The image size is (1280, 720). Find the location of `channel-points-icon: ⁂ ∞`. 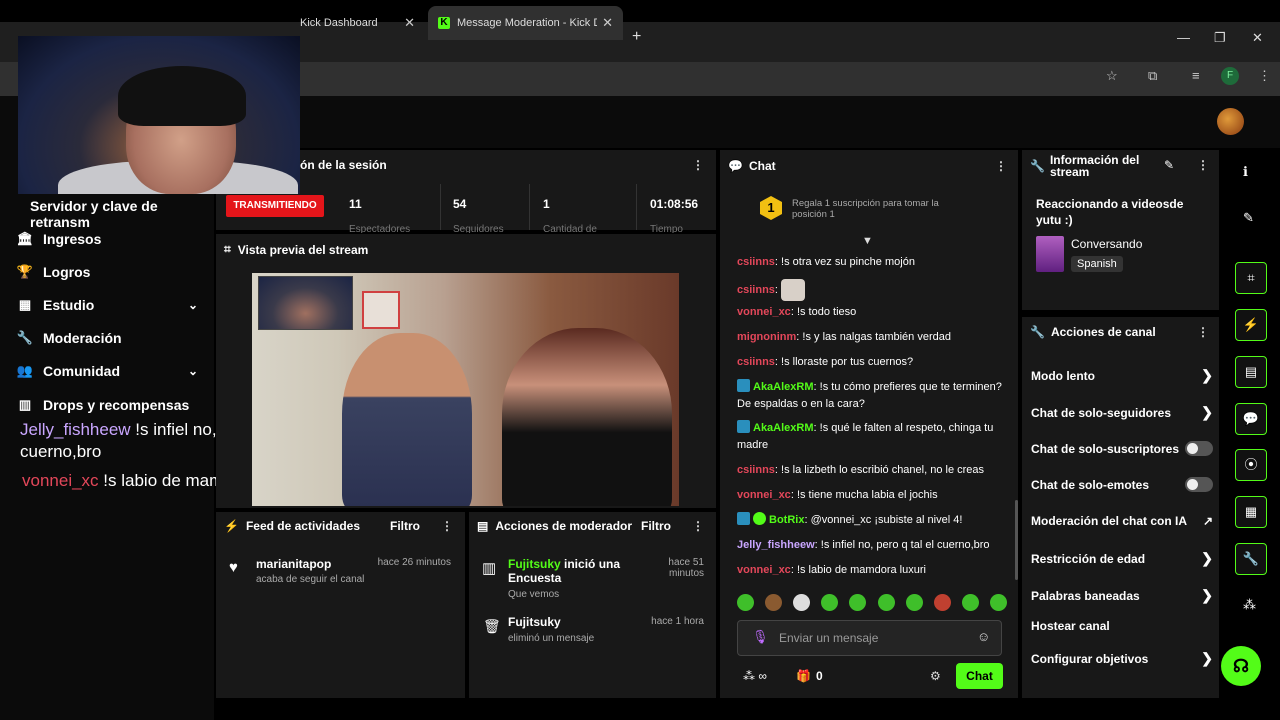

channel-points-icon: ⁂ ∞ is located at coordinates (755, 676).